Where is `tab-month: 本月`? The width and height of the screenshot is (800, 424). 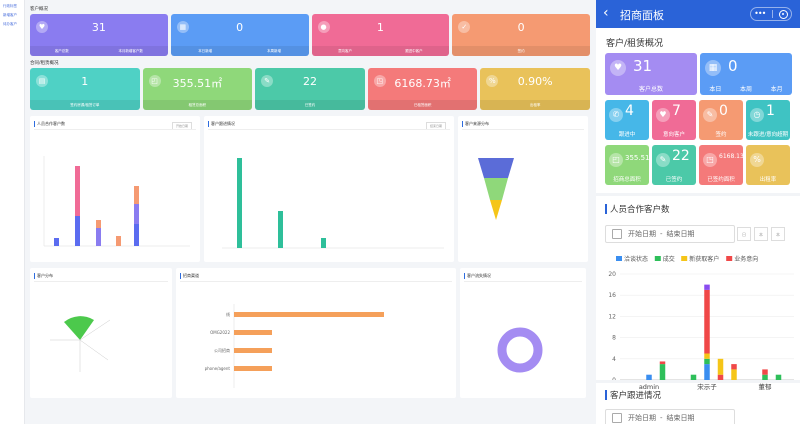
tab-month: 本月 is located at coordinates (777, 88).